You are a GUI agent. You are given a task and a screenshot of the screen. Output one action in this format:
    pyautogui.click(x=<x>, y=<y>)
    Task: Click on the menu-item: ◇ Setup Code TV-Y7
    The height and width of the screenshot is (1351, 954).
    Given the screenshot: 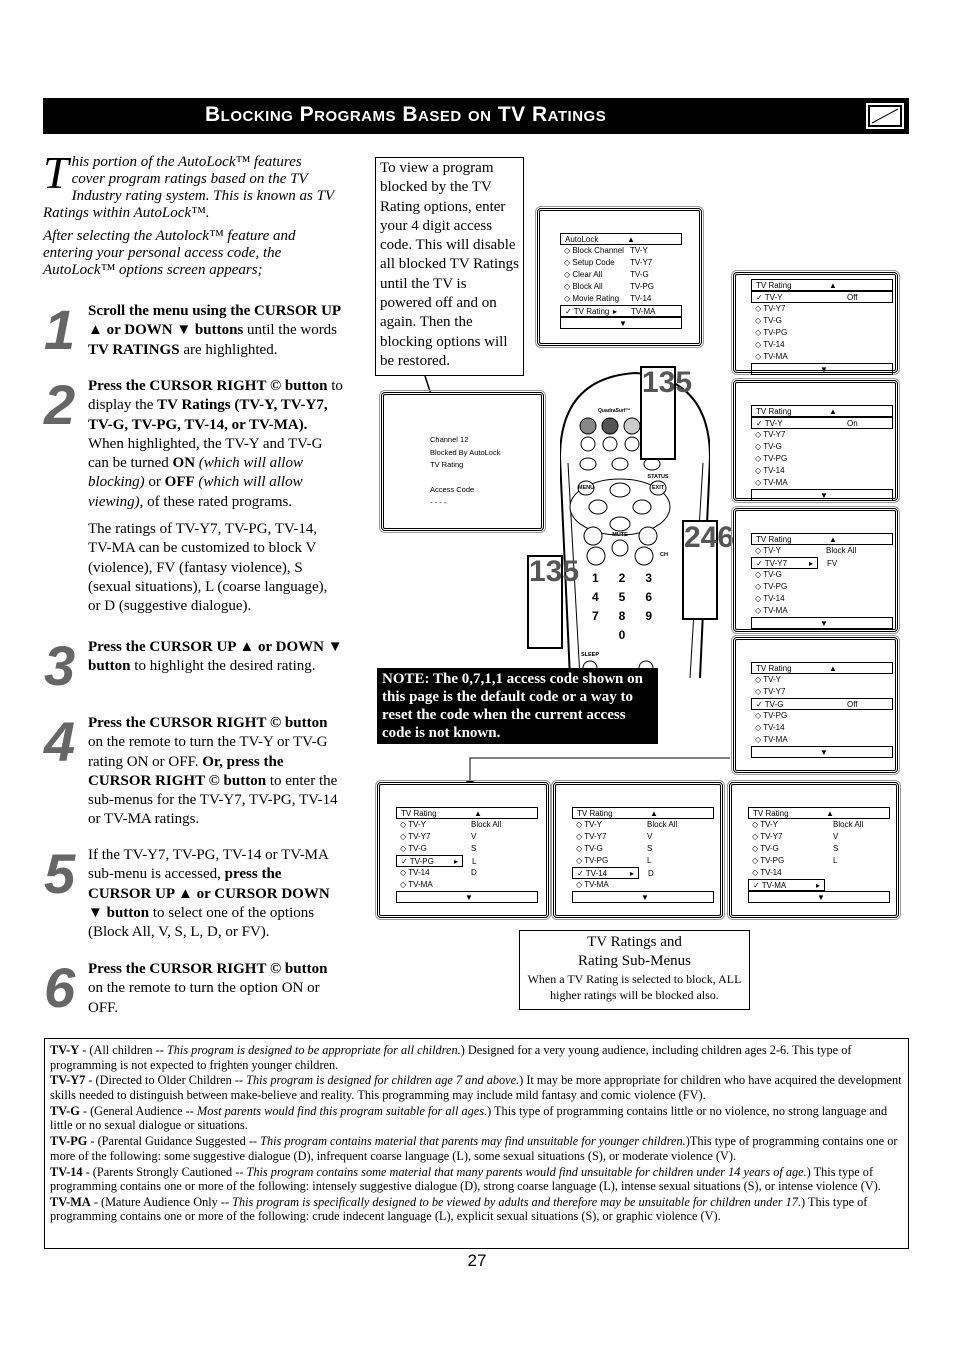 What is the action you would take?
    pyautogui.click(x=621, y=263)
    